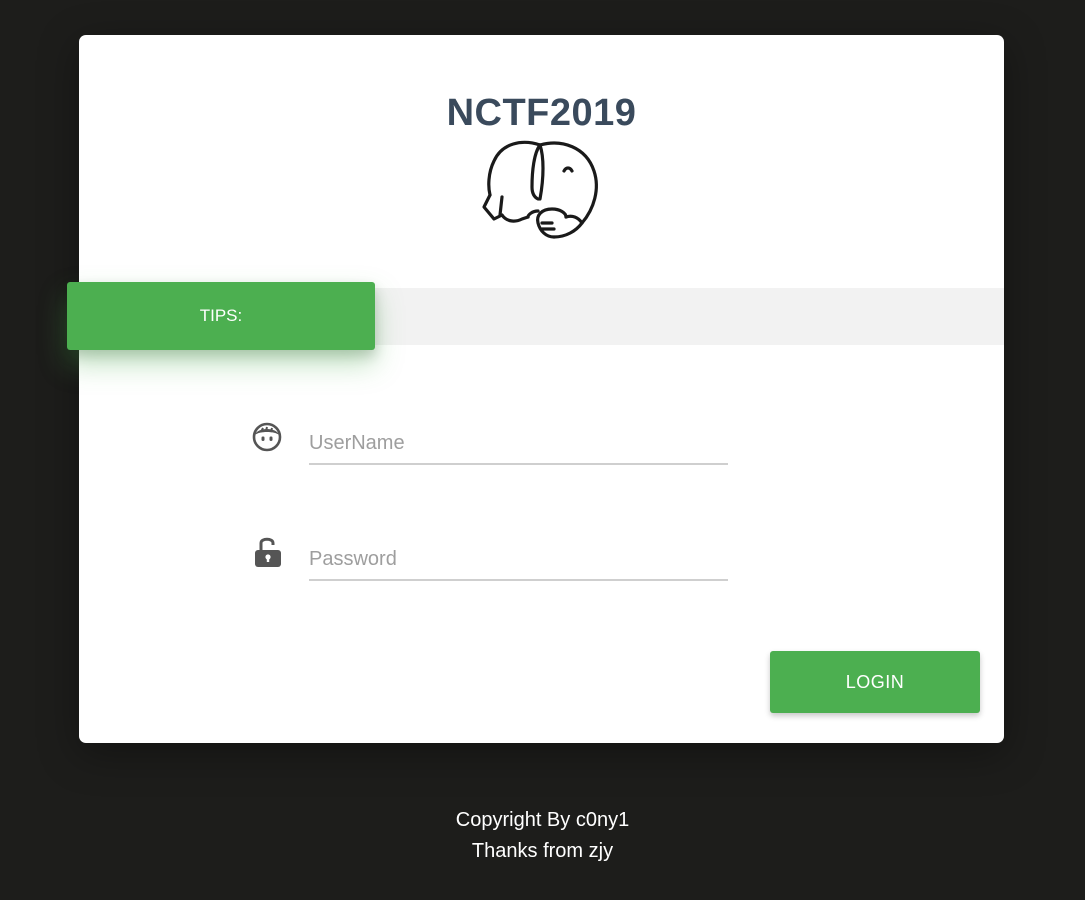  I want to click on page-title: NCTF2019, so click(541, 113).